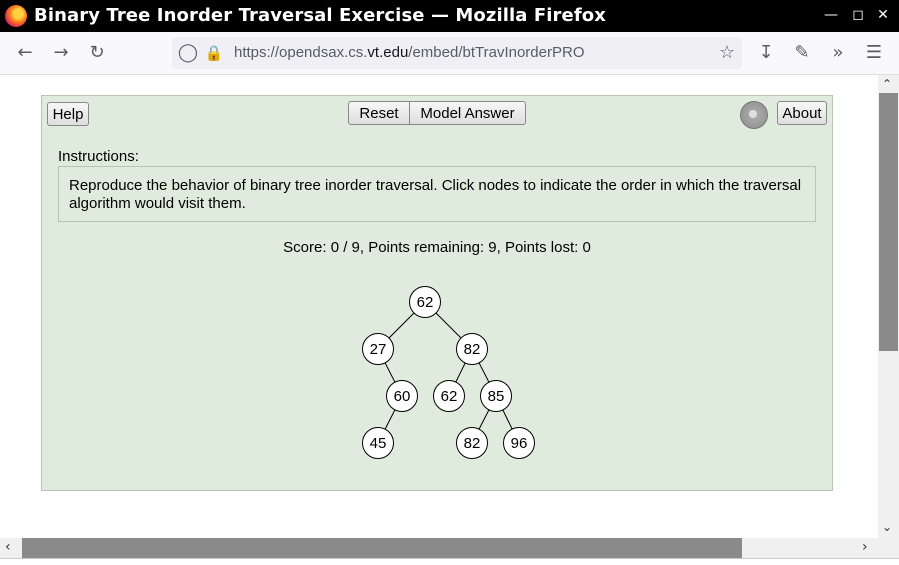  I want to click on tree-node-85: 85, so click(496, 396).